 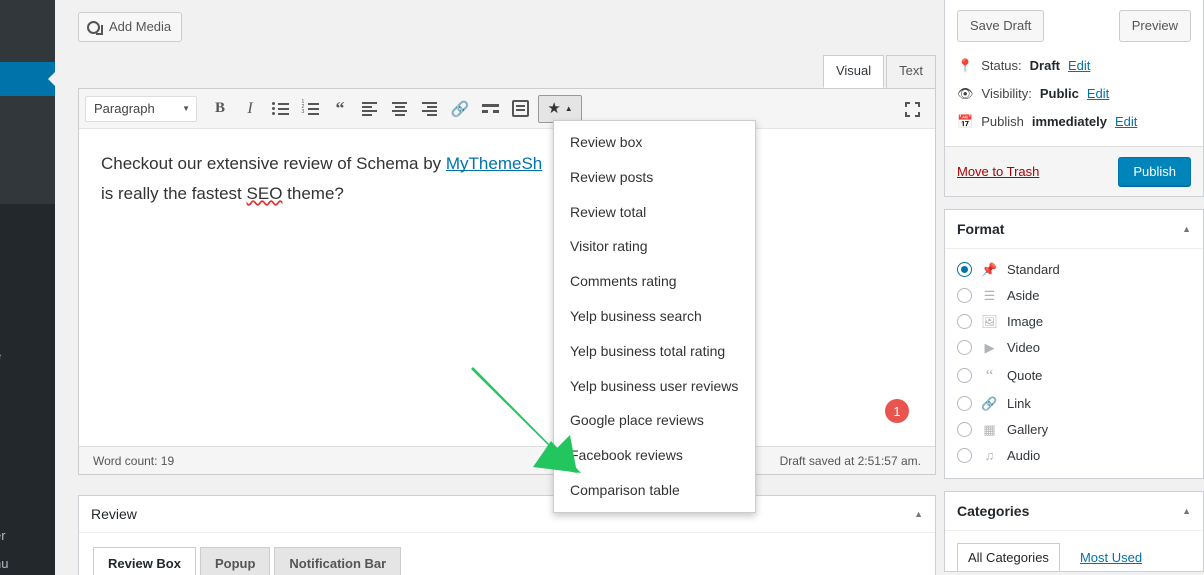 I want to click on format-option-link: 🔗 Link, so click(x=1074, y=404).